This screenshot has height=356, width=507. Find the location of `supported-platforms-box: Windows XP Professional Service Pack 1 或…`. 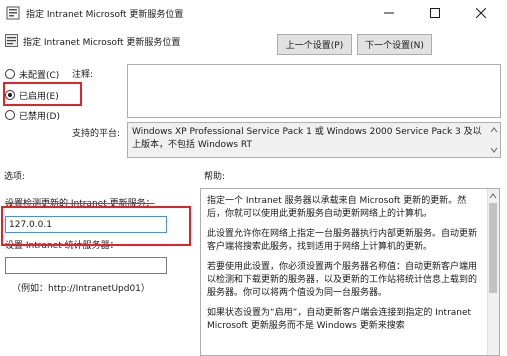

supported-platforms-box: Windows XP Professional Service Pack 1 或… is located at coordinates (314, 140).